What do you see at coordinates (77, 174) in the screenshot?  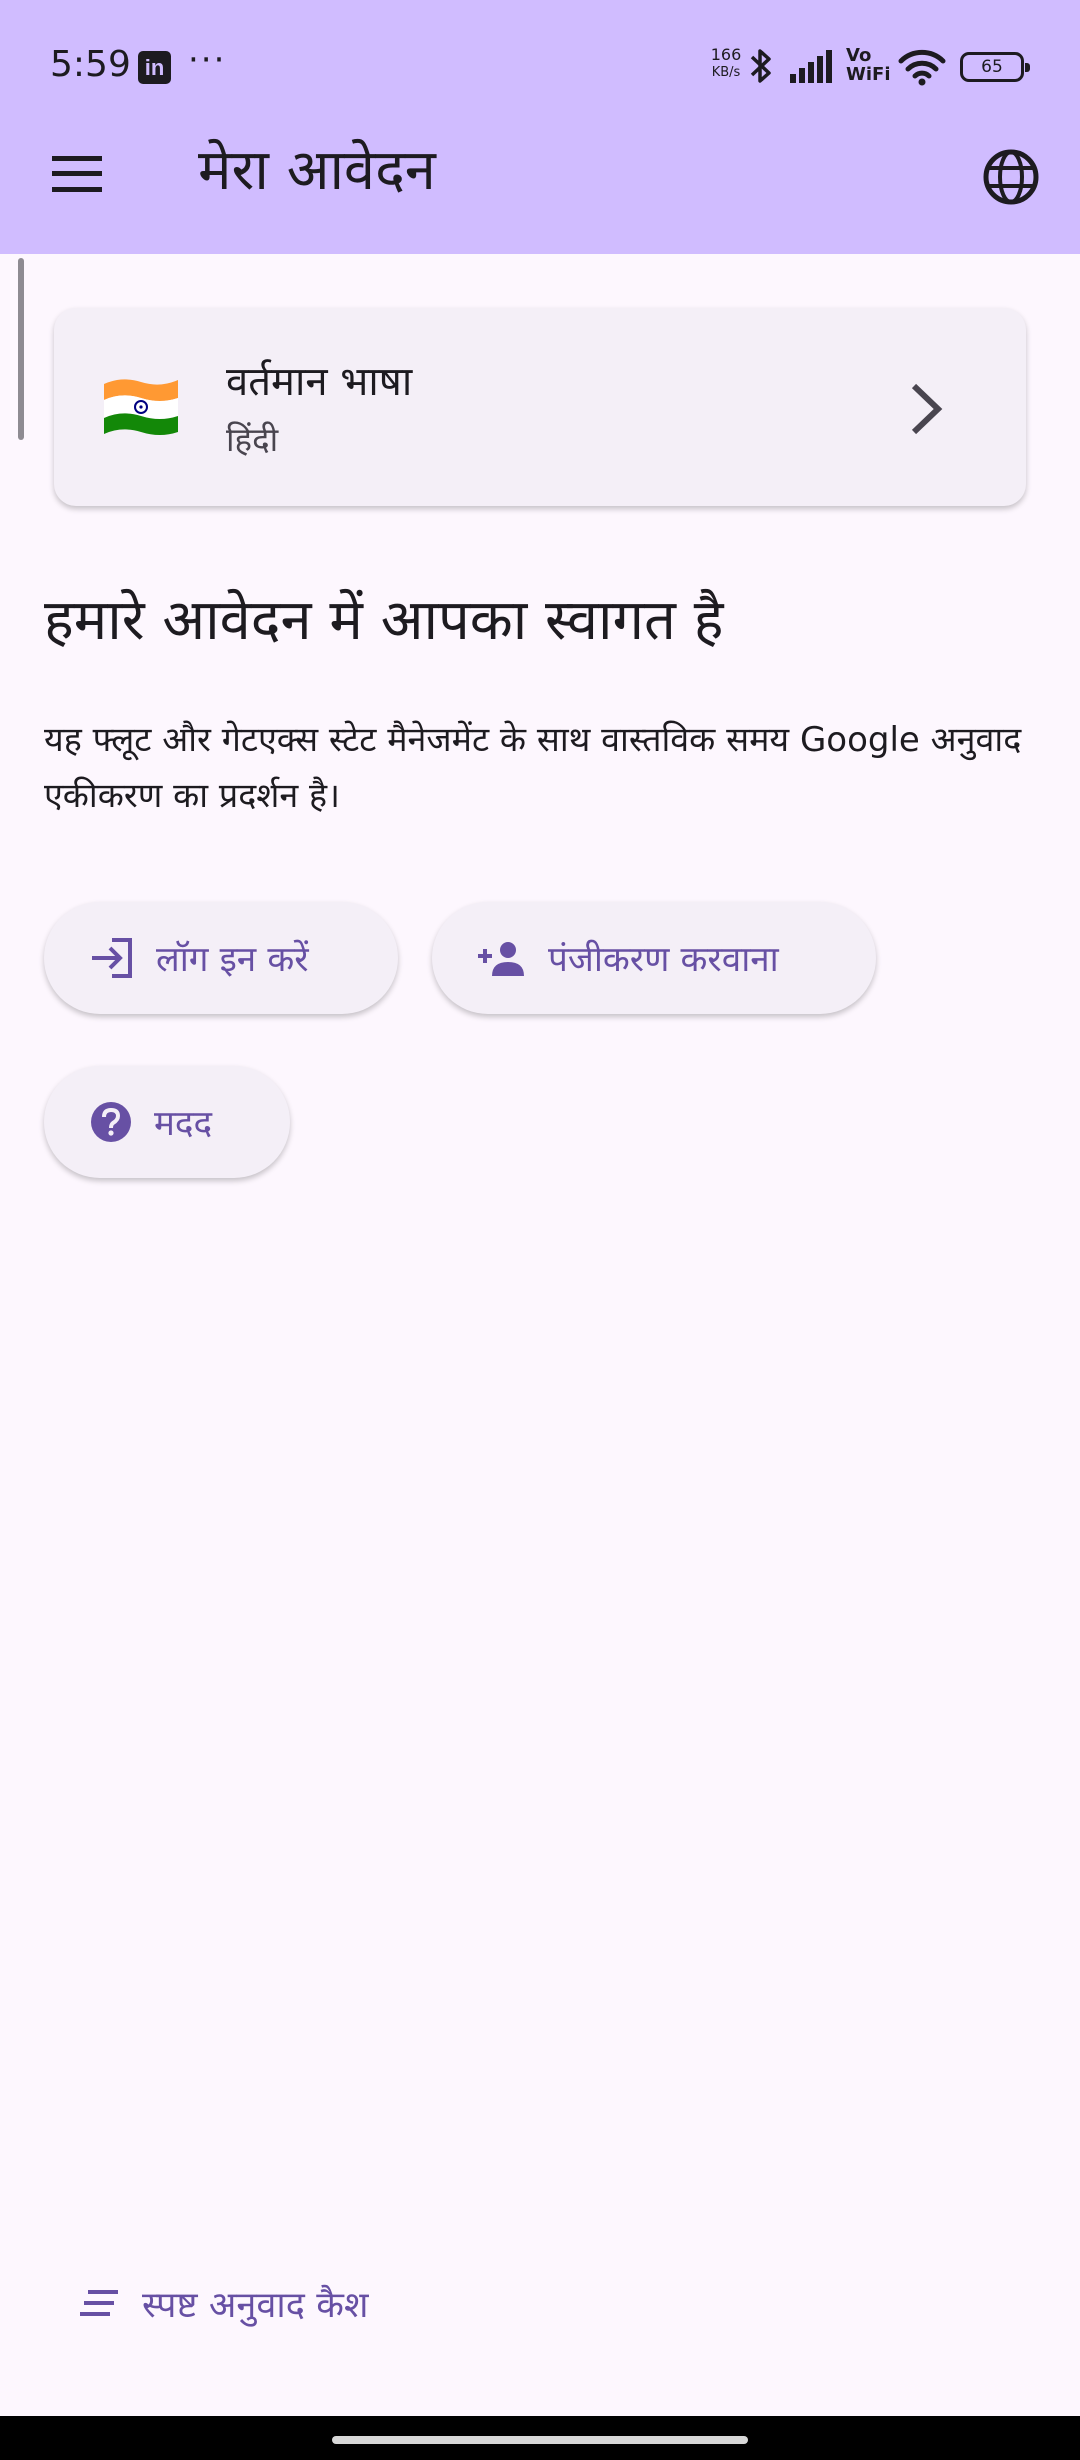 I see `menu-icon` at bounding box center [77, 174].